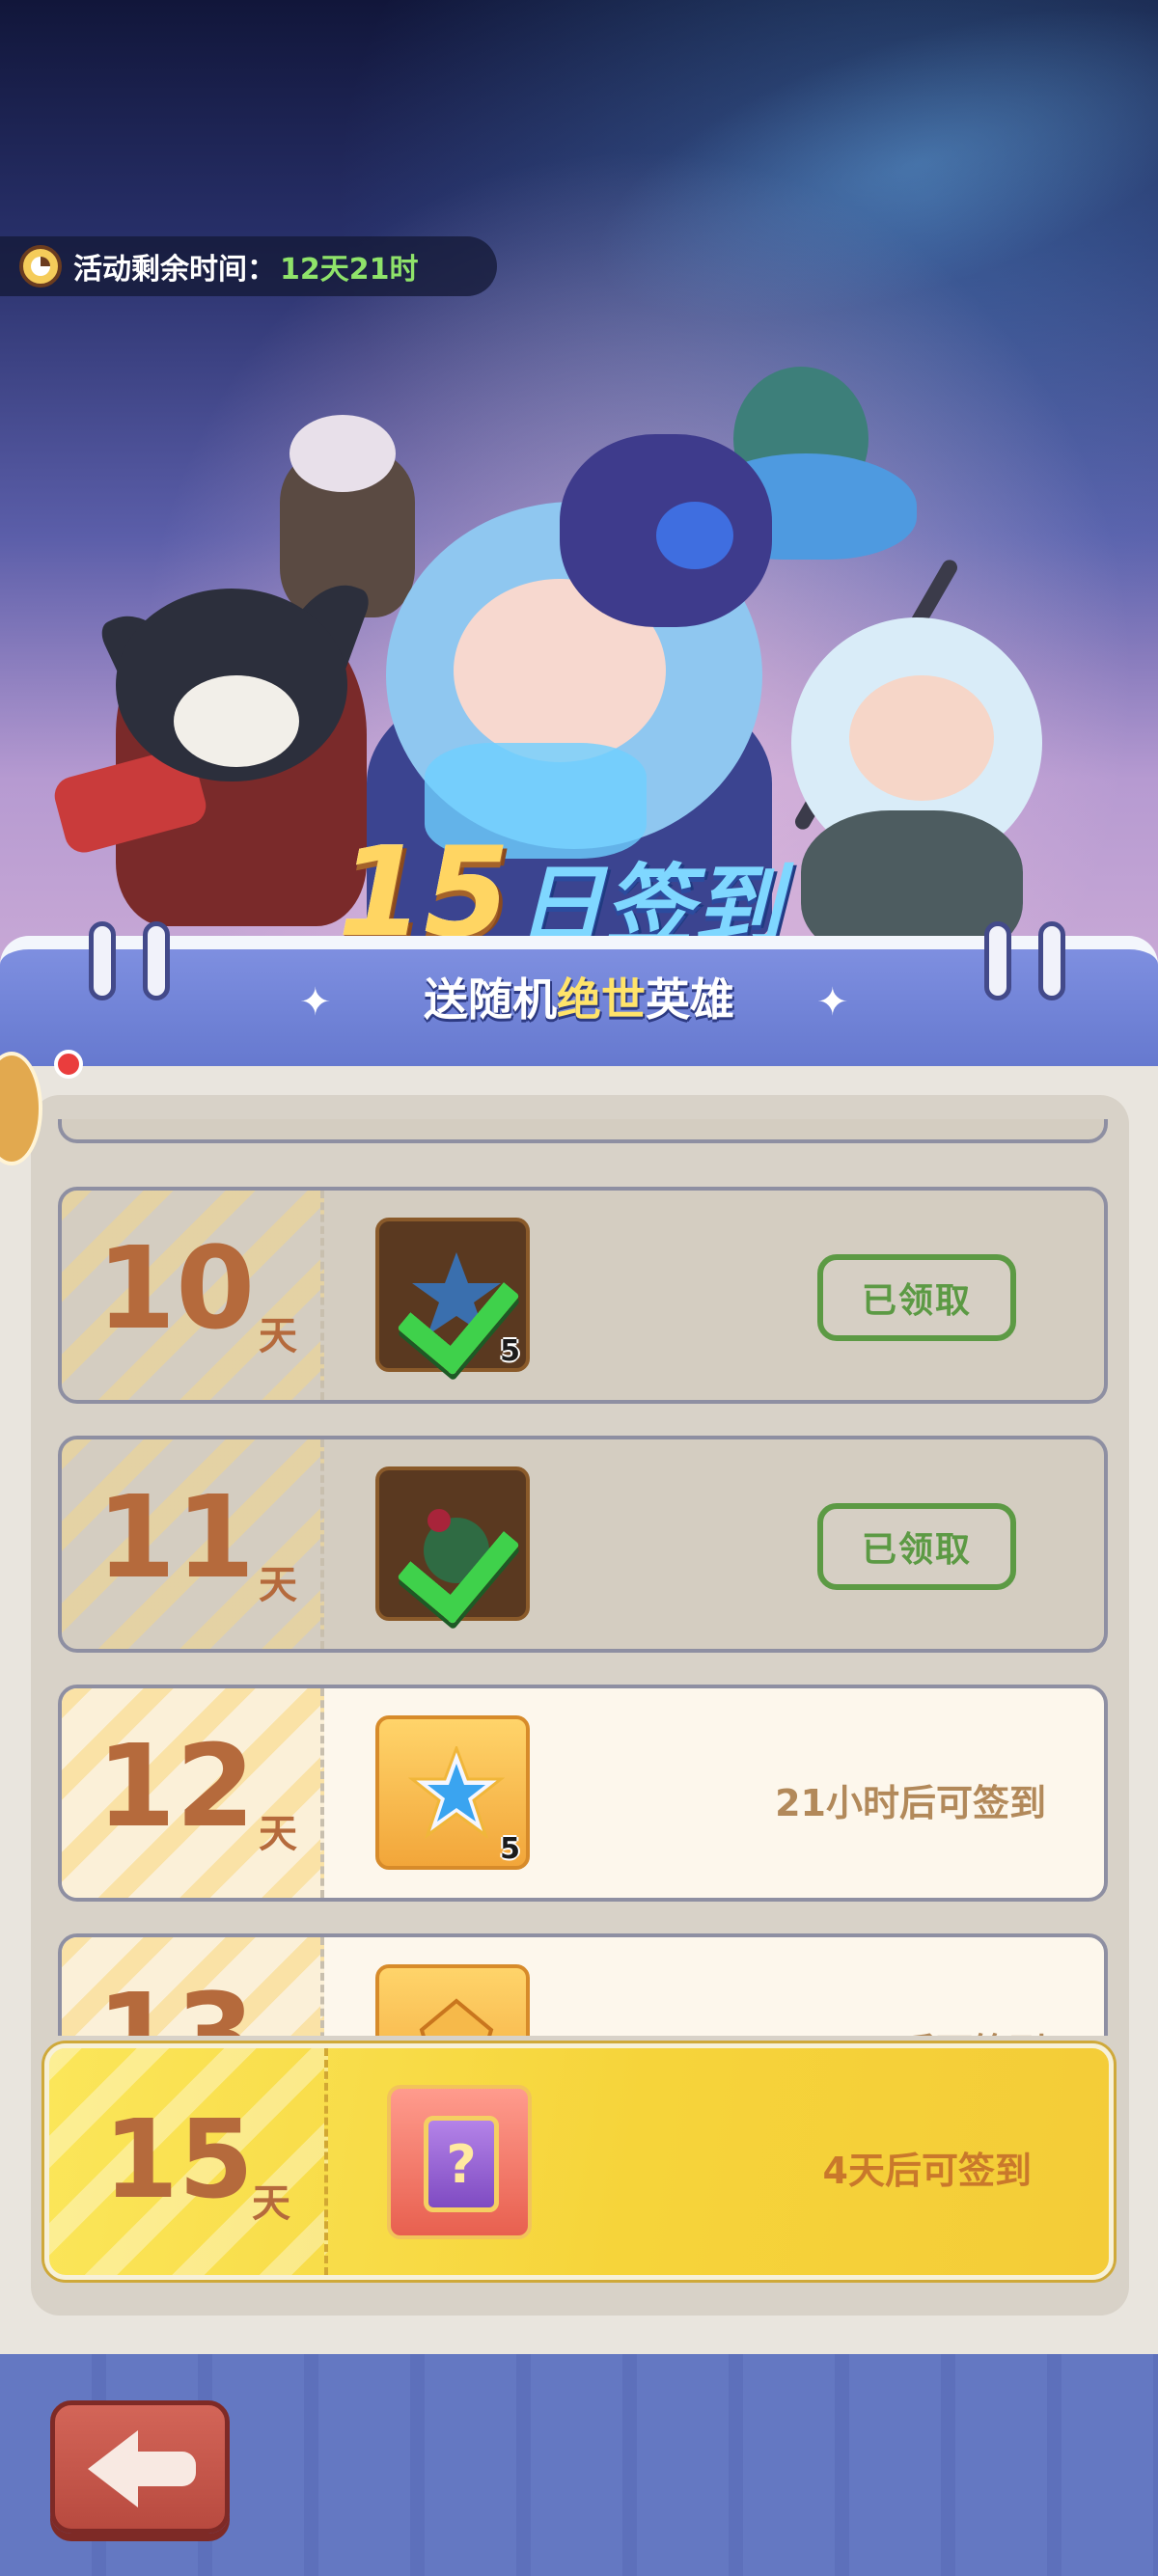  I want to click on reward-row-day-15: 15 天 ? 4天后可签到, so click(579, 2161).